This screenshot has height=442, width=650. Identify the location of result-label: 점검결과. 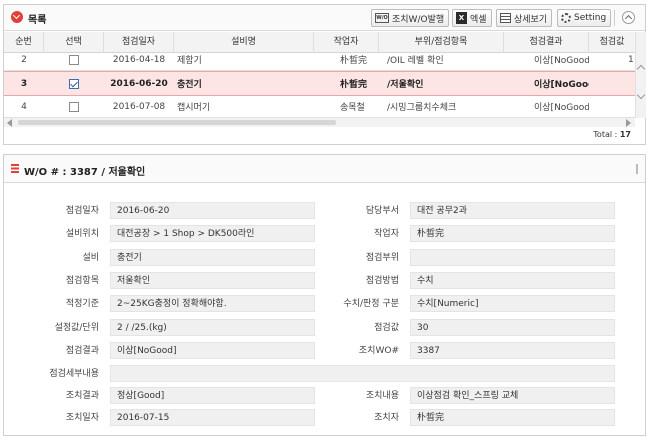
(82, 351).